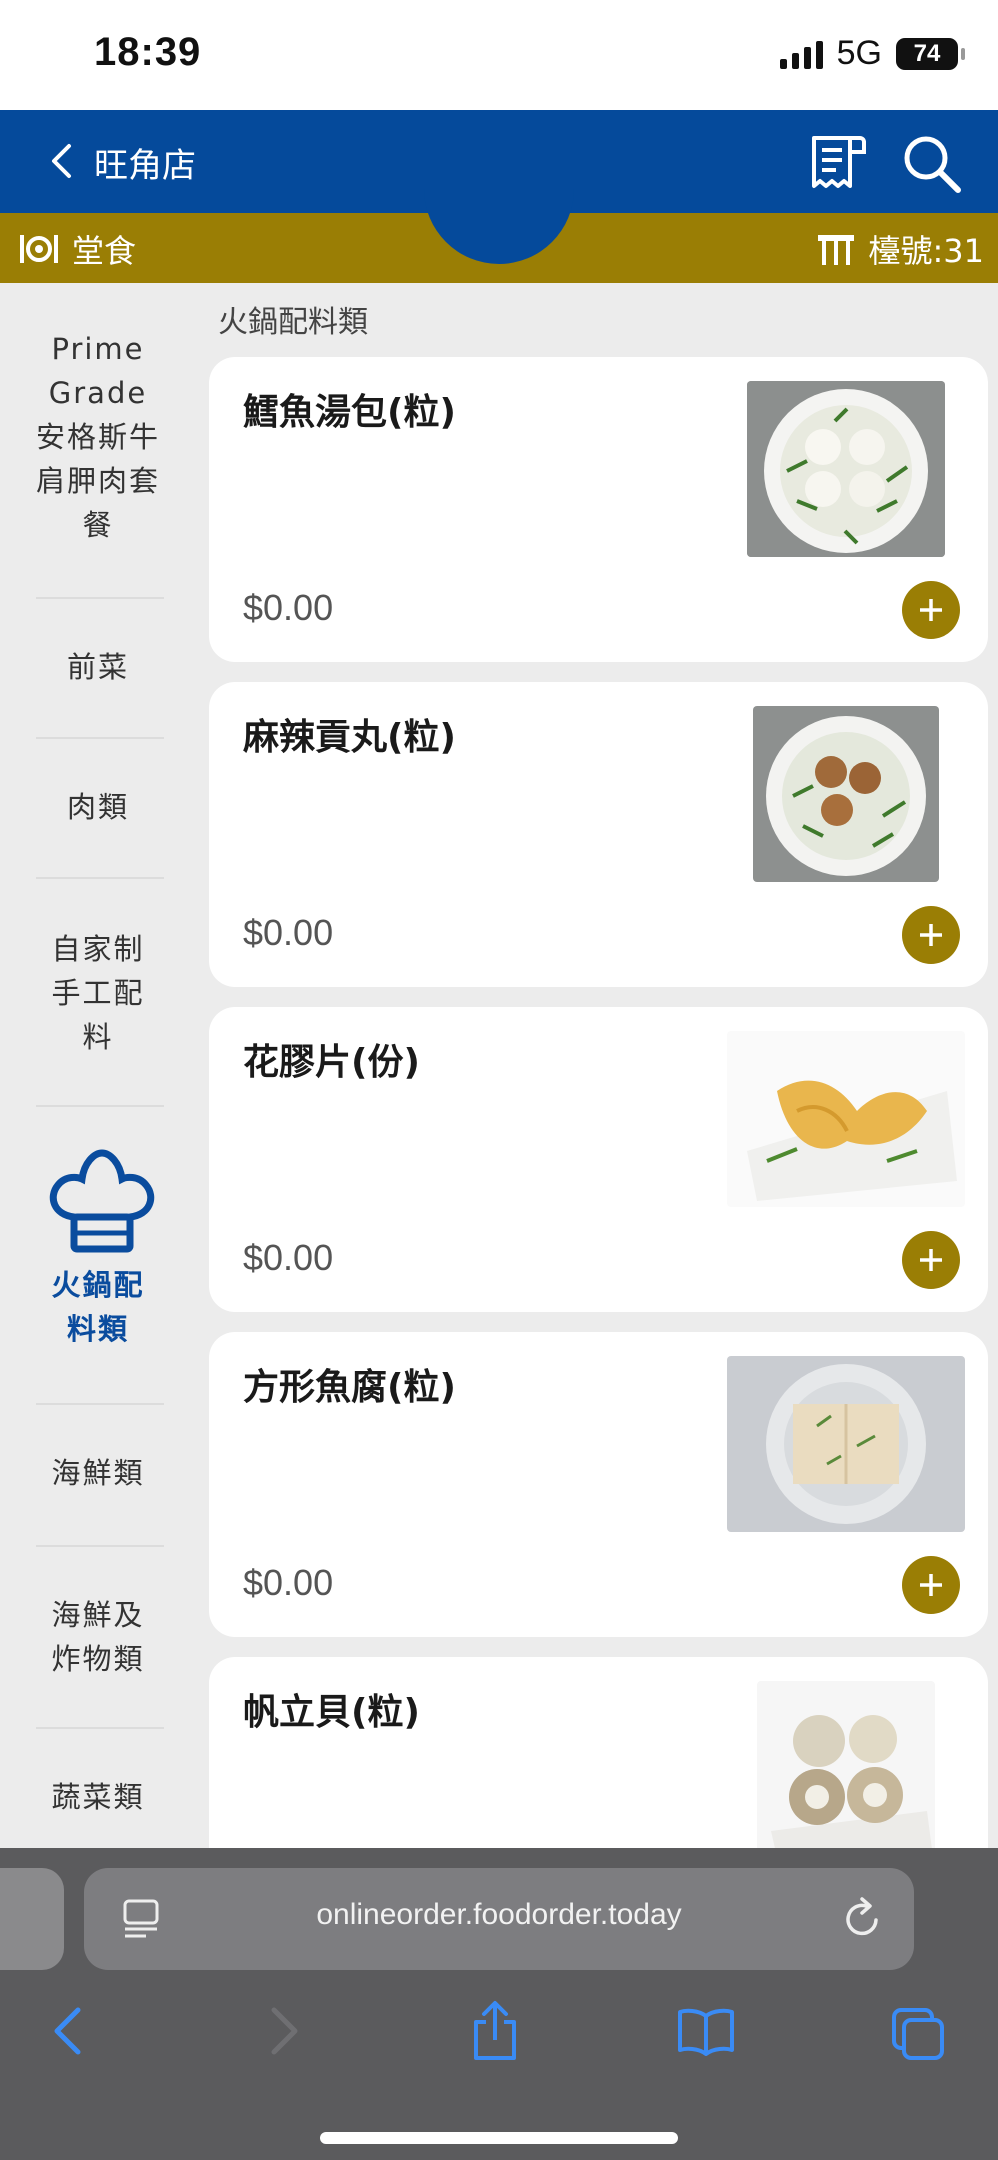 The width and height of the screenshot is (998, 2160). I want to click on reload-icon, so click(863, 1918).